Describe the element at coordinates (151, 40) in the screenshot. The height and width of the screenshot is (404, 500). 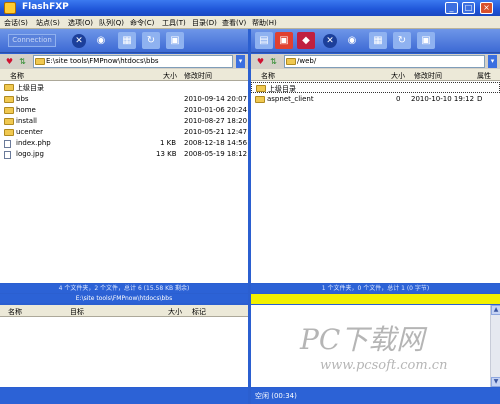
I see `sync-icon: ↻` at that location.